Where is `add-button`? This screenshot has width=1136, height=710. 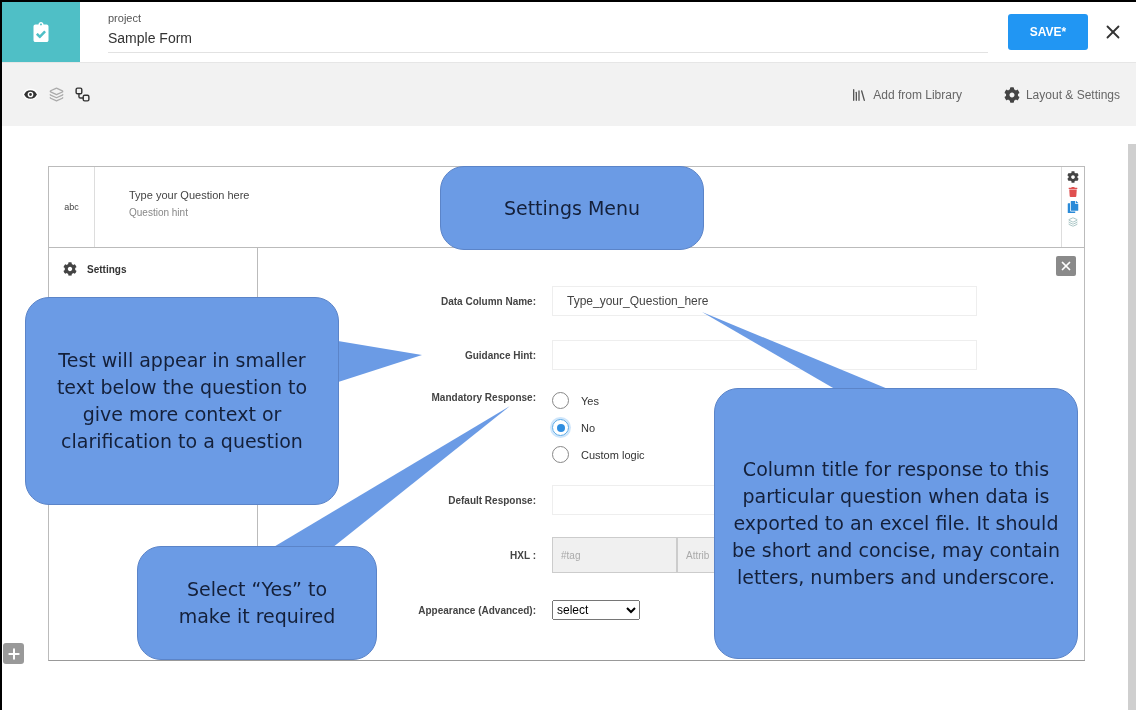
add-button is located at coordinates (13, 653).